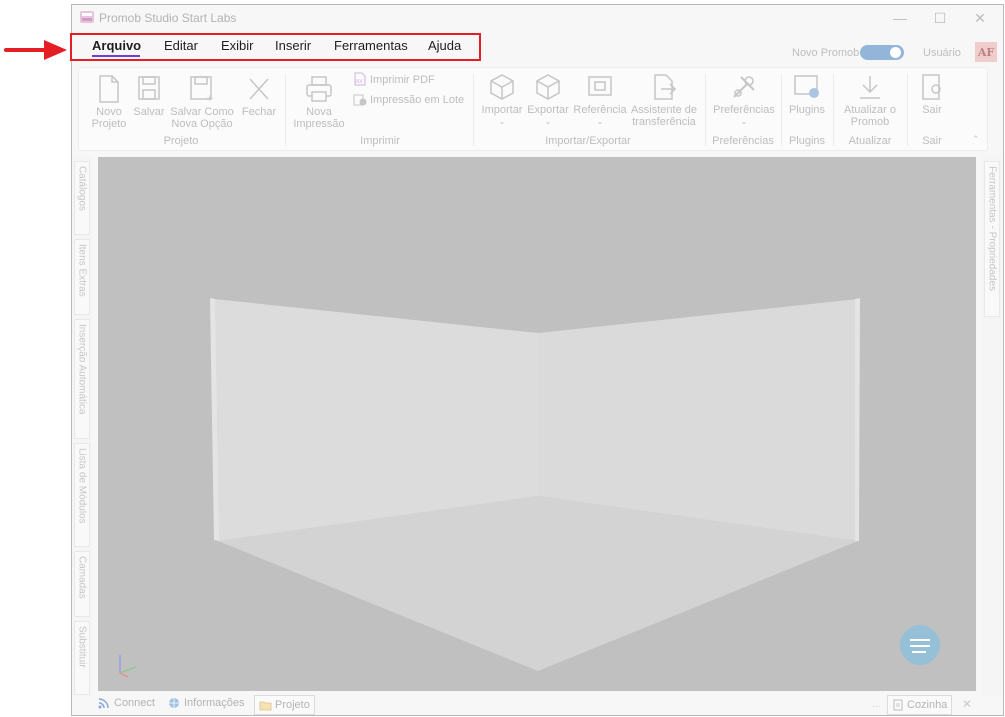 The image size is (1005, 717). What do you see at coordinates (992, 229) in the screenshot?
I see `tab-ferramentas-propriedades-label: Ferramentas - Propriedades` at bounding box center [992, 229].